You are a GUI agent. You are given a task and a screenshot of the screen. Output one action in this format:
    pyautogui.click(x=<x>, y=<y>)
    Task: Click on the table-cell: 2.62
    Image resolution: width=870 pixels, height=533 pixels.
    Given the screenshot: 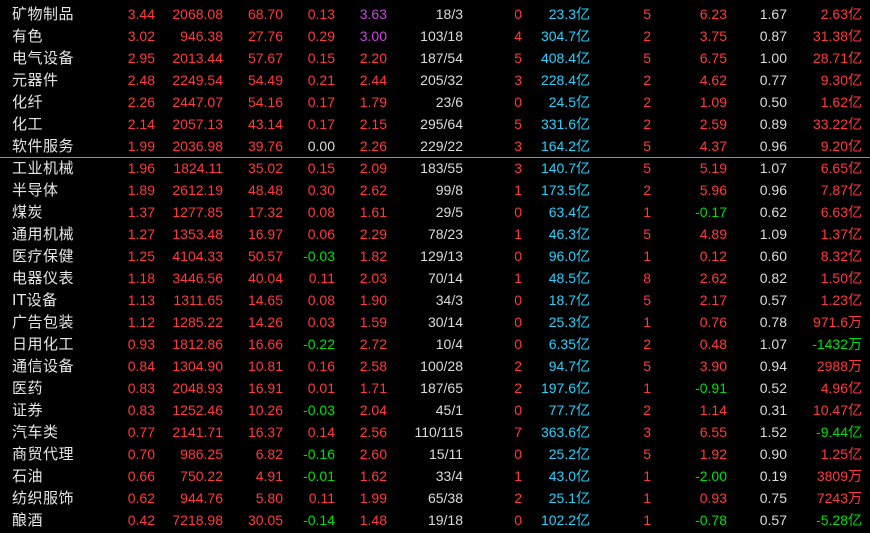 What is the action you would take?
    pyautogui.click(x=373, y=190)
    